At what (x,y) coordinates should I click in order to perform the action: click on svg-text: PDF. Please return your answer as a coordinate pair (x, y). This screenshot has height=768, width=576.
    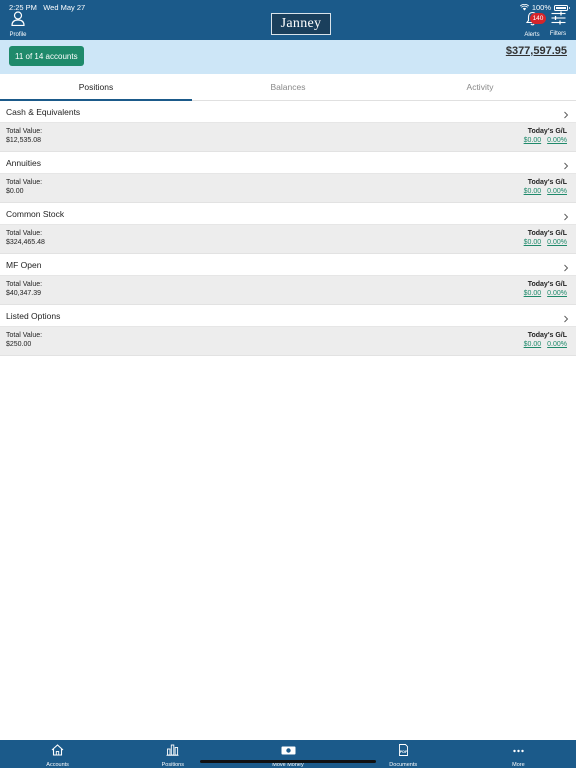
    Looking at the image, I should click on (403, 752).